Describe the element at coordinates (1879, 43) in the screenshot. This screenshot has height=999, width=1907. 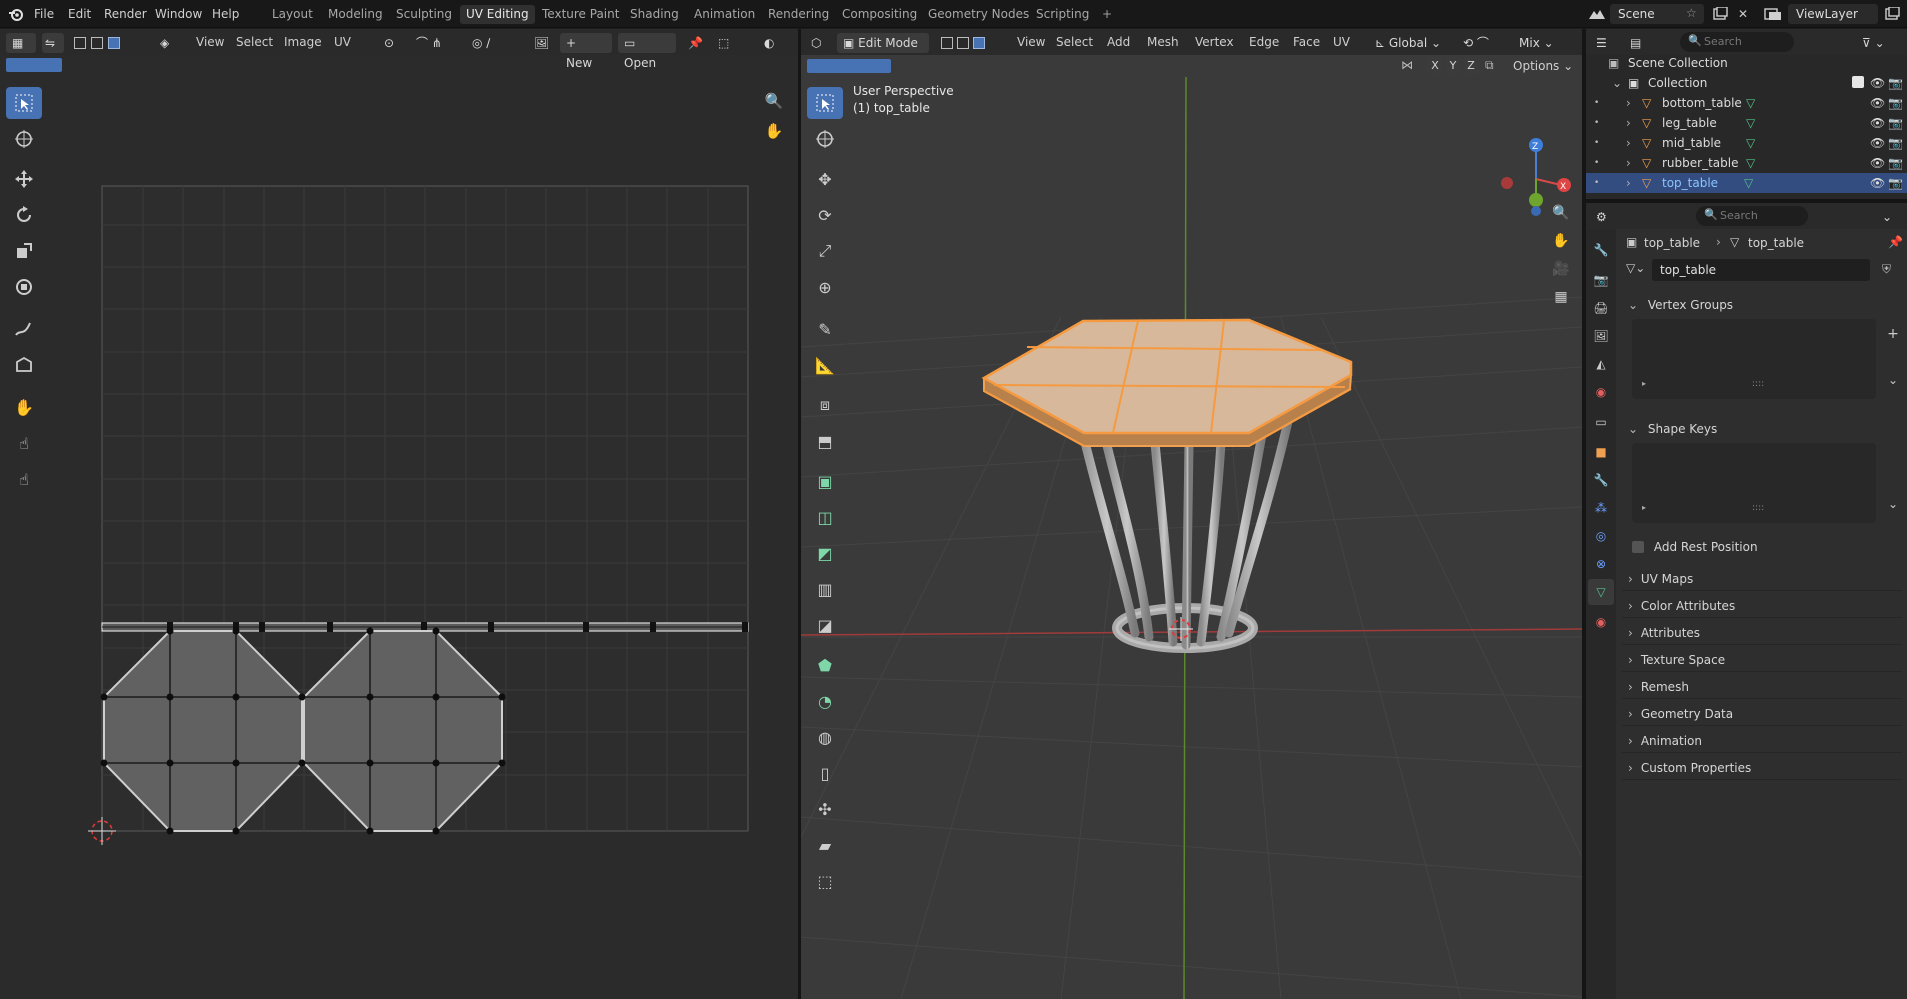
I see `filter-icon: ⊽ ⌄` at that location.